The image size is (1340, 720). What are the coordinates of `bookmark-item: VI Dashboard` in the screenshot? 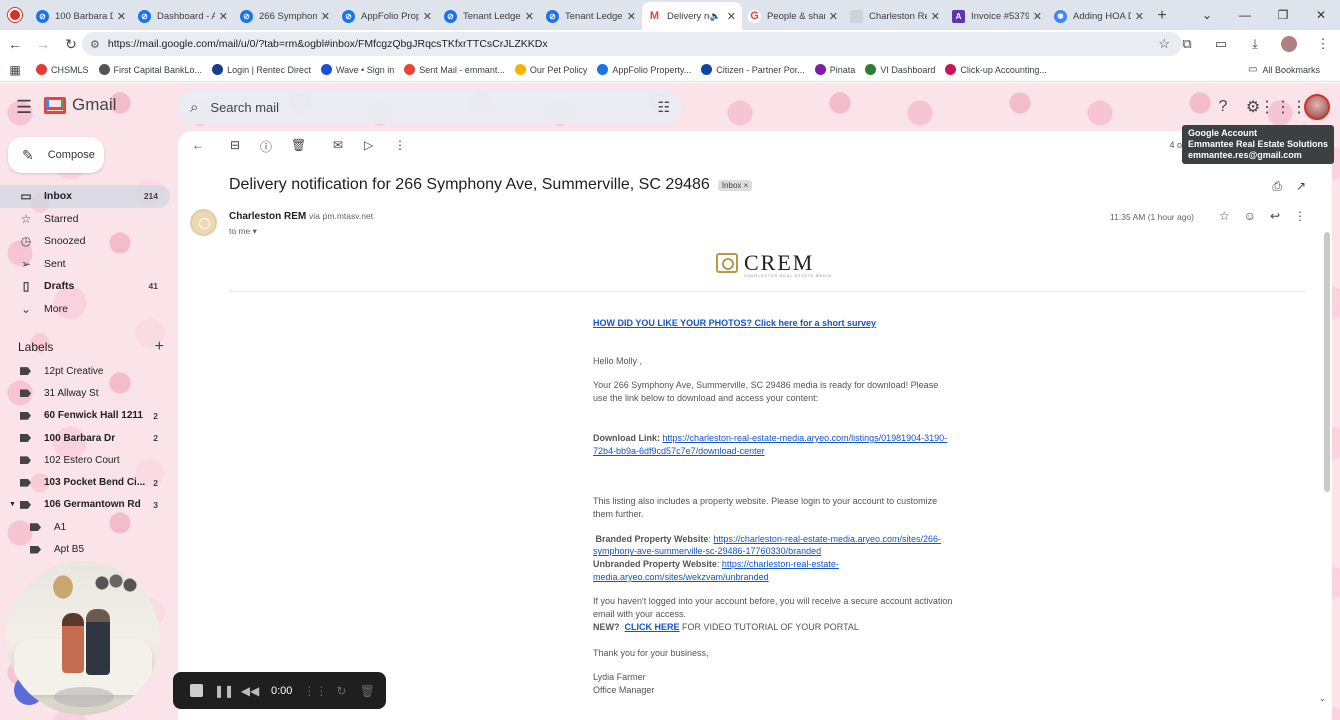 It's located at (900, 69).